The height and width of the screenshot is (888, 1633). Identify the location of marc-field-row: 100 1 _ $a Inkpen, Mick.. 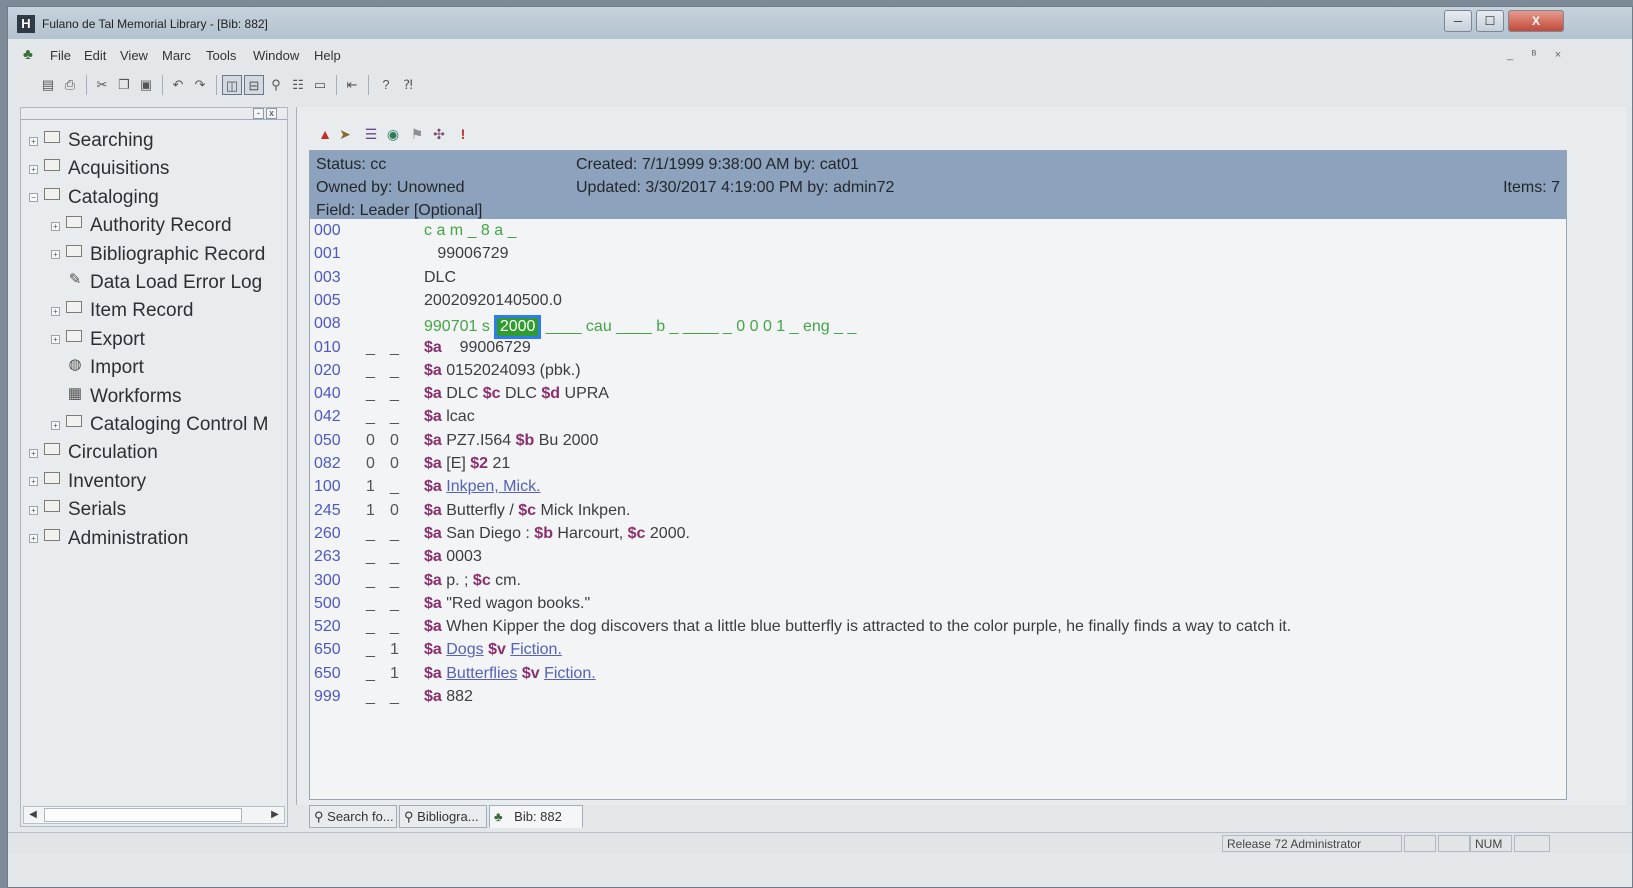
(938, 489).